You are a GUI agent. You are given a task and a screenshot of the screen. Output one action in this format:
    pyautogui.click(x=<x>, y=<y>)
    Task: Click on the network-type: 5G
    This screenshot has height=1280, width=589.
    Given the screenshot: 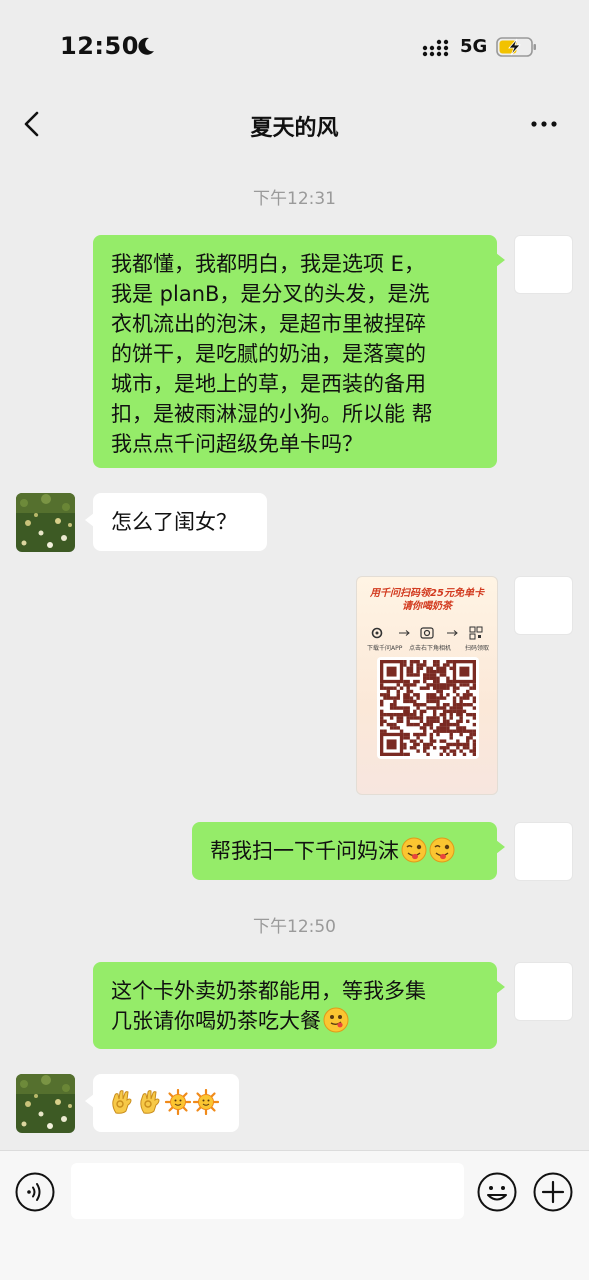 What is the action you would take?
    pyautogui.click(x=474, y=46)
    